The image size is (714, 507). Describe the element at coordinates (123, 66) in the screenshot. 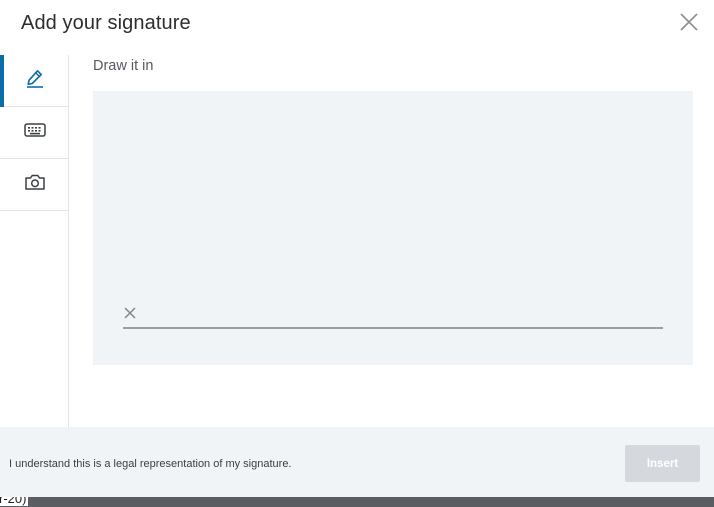

I see `draw-section-label: Draw it in` at that location.